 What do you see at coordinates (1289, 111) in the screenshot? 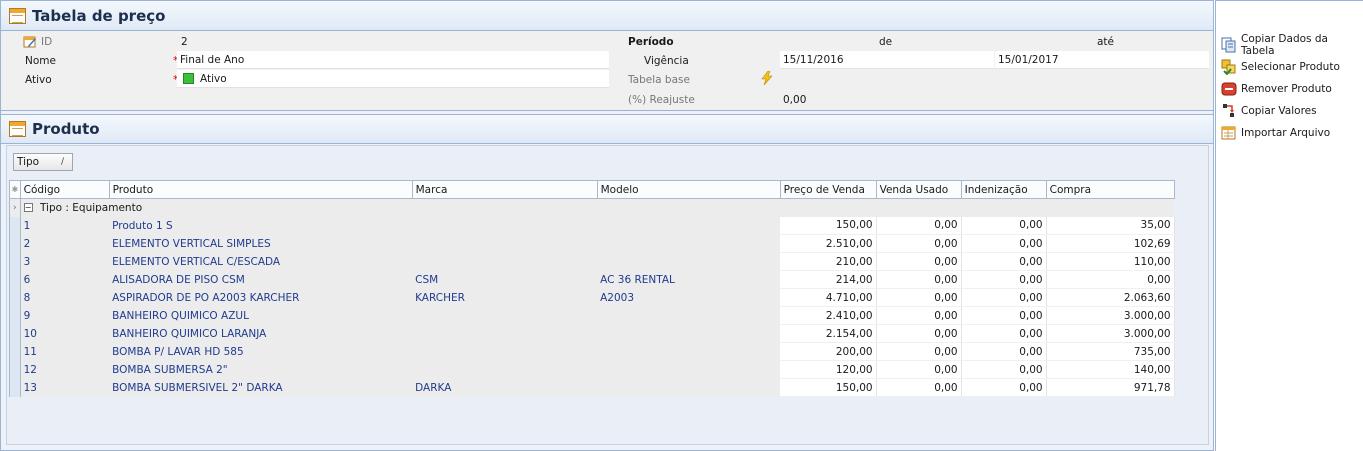
I see `copiar-valores-action: Copiar Valores` at bounding box center [1289, 111].